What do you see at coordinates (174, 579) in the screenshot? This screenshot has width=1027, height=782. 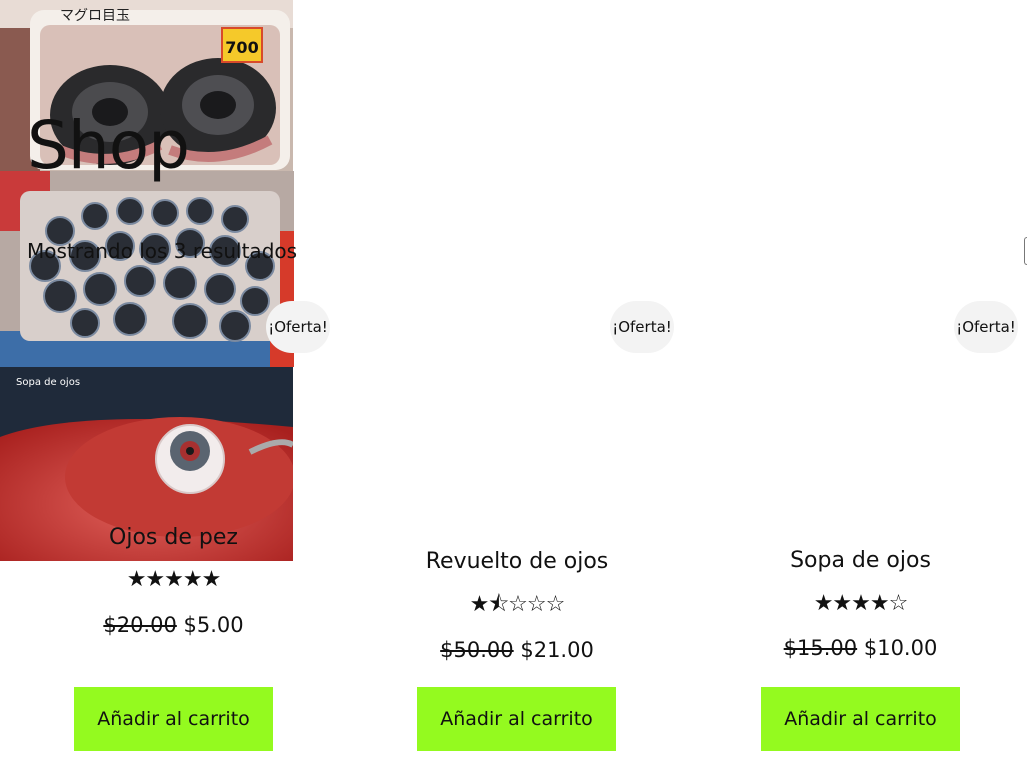 I see `star-rating: ★★★★★` at bounding box center [174, 579].